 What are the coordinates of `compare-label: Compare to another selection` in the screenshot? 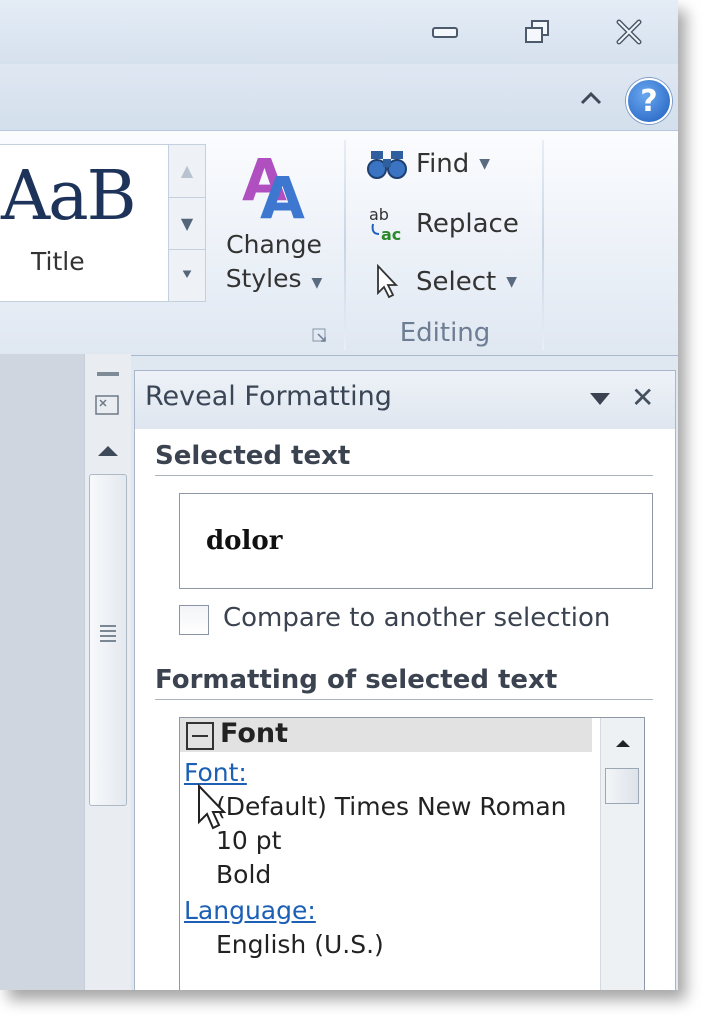 It's located at (416, 618).